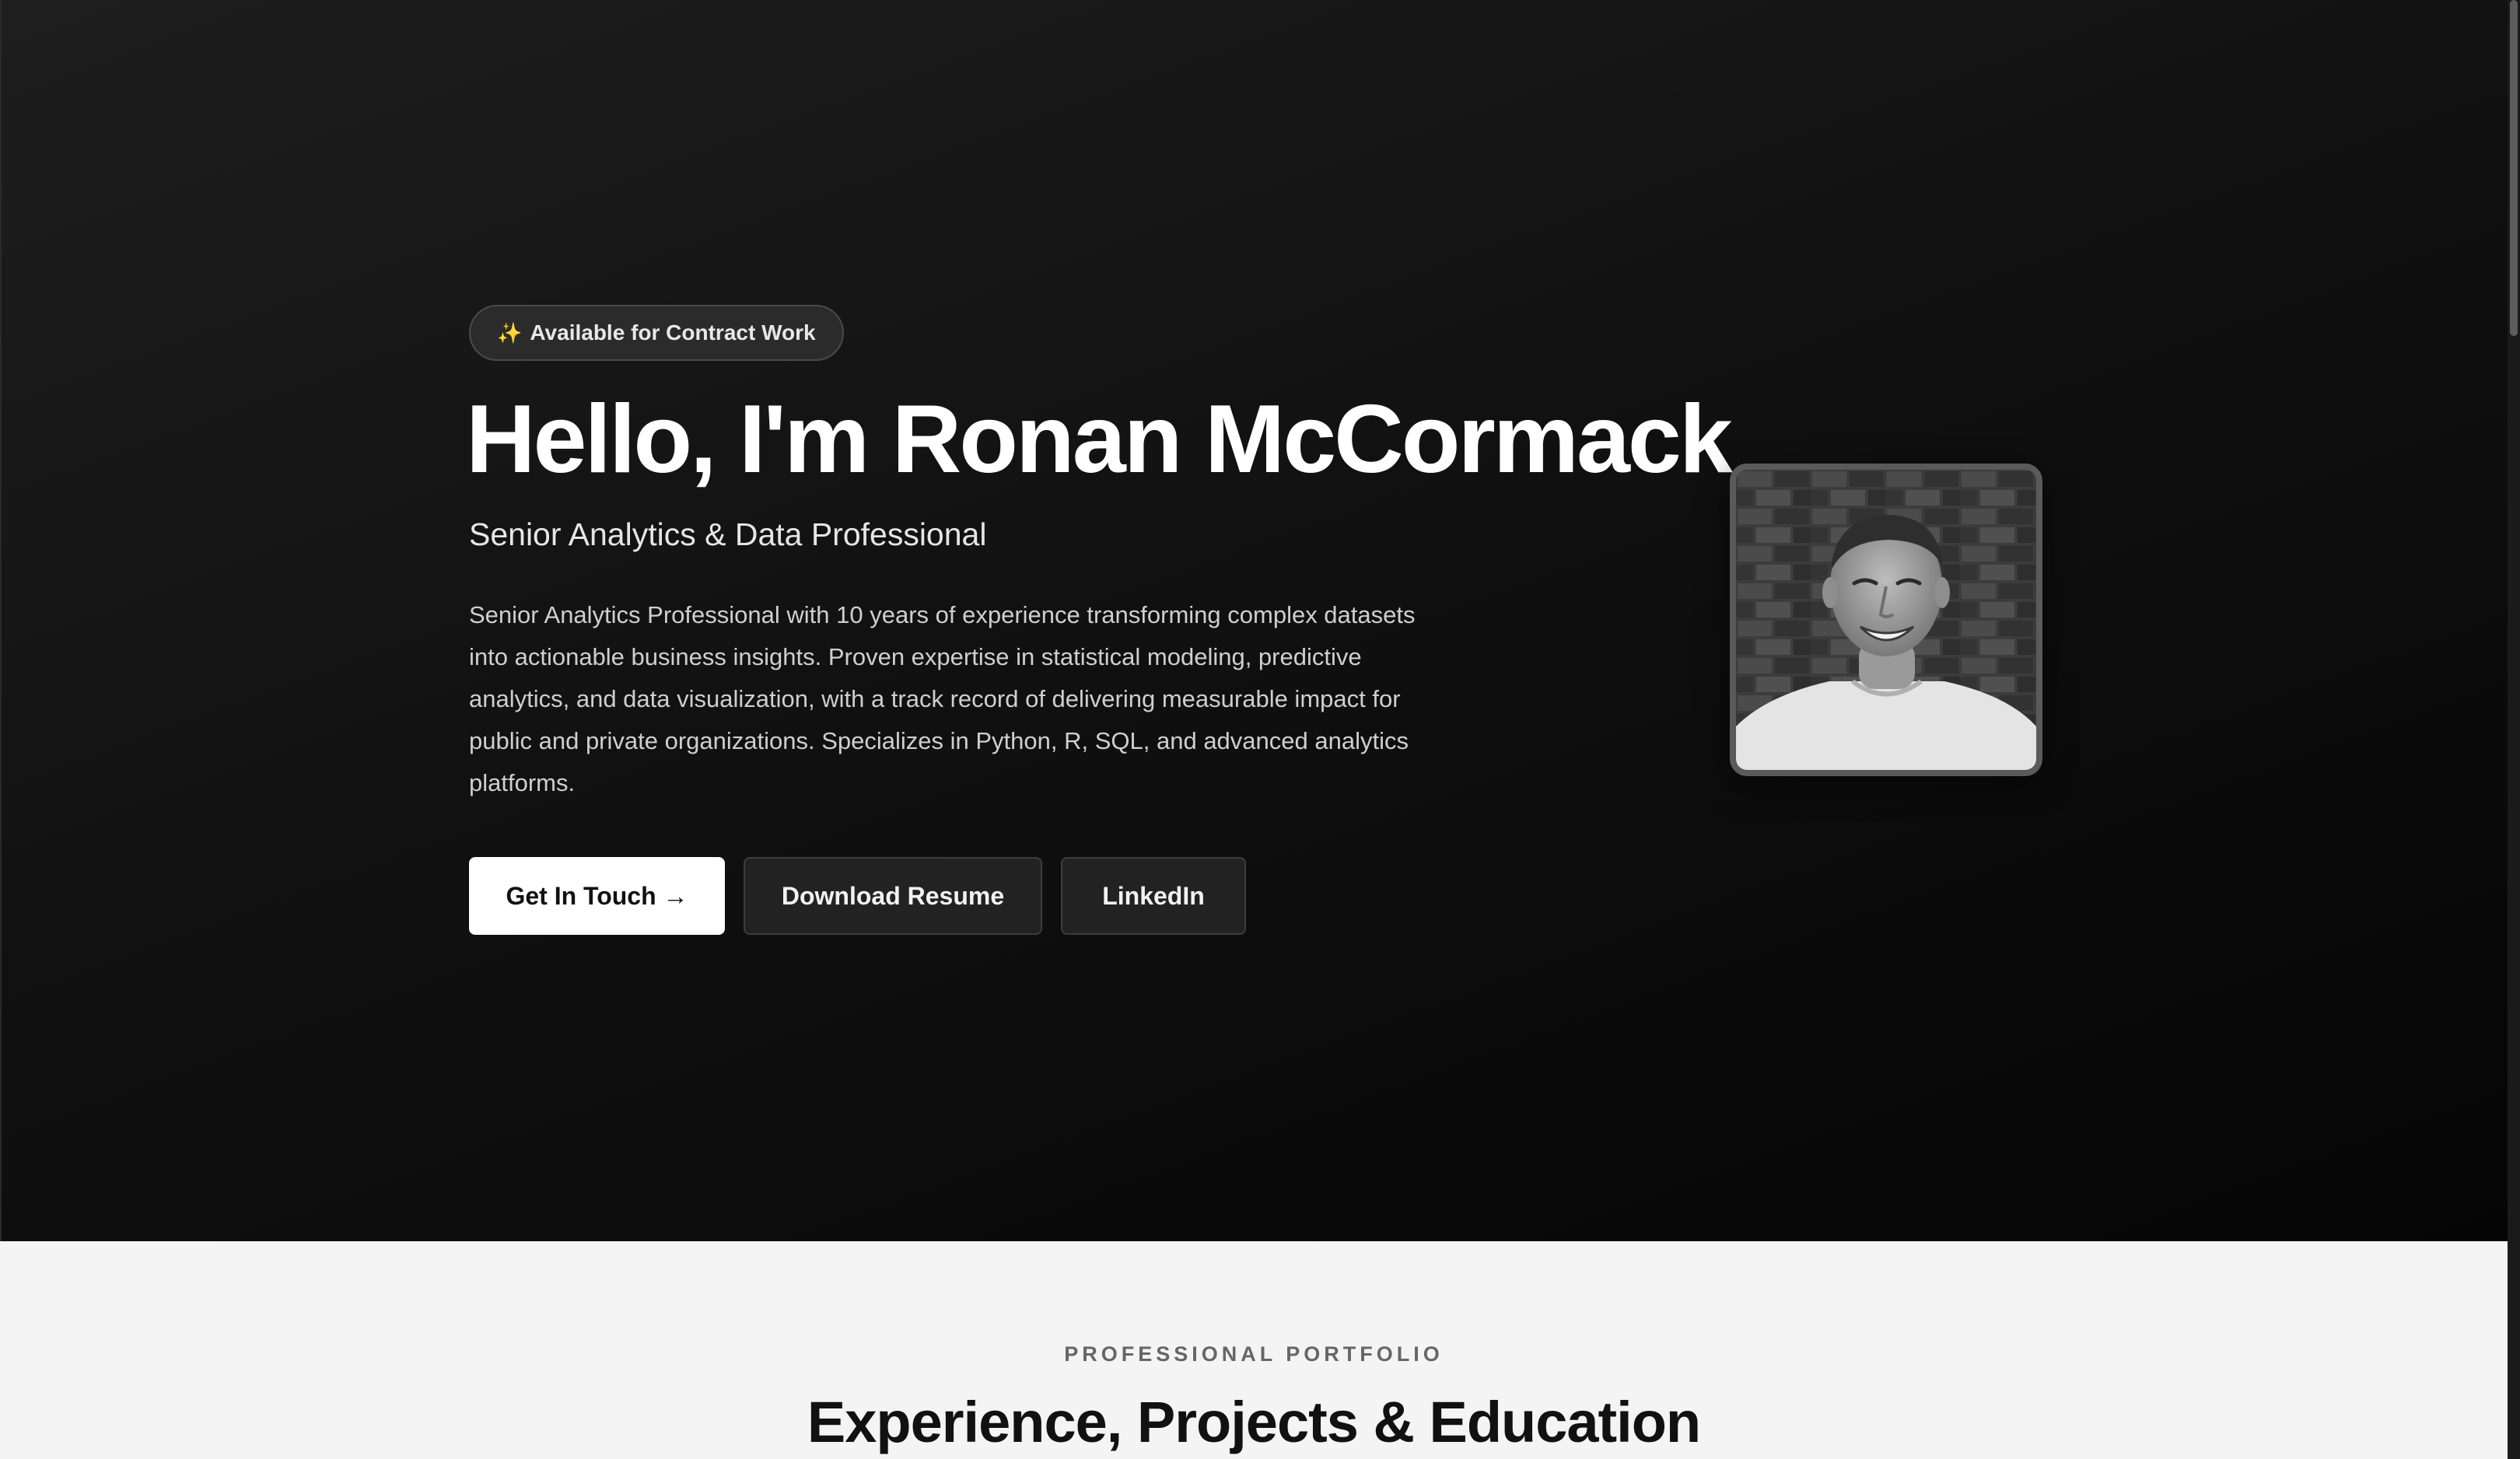 This screenshot has height=1459, width=2520. Describe the element at coordinates (1153, 896) in the screenshot. I see `linkedin-button: LinkedIn` at that location.